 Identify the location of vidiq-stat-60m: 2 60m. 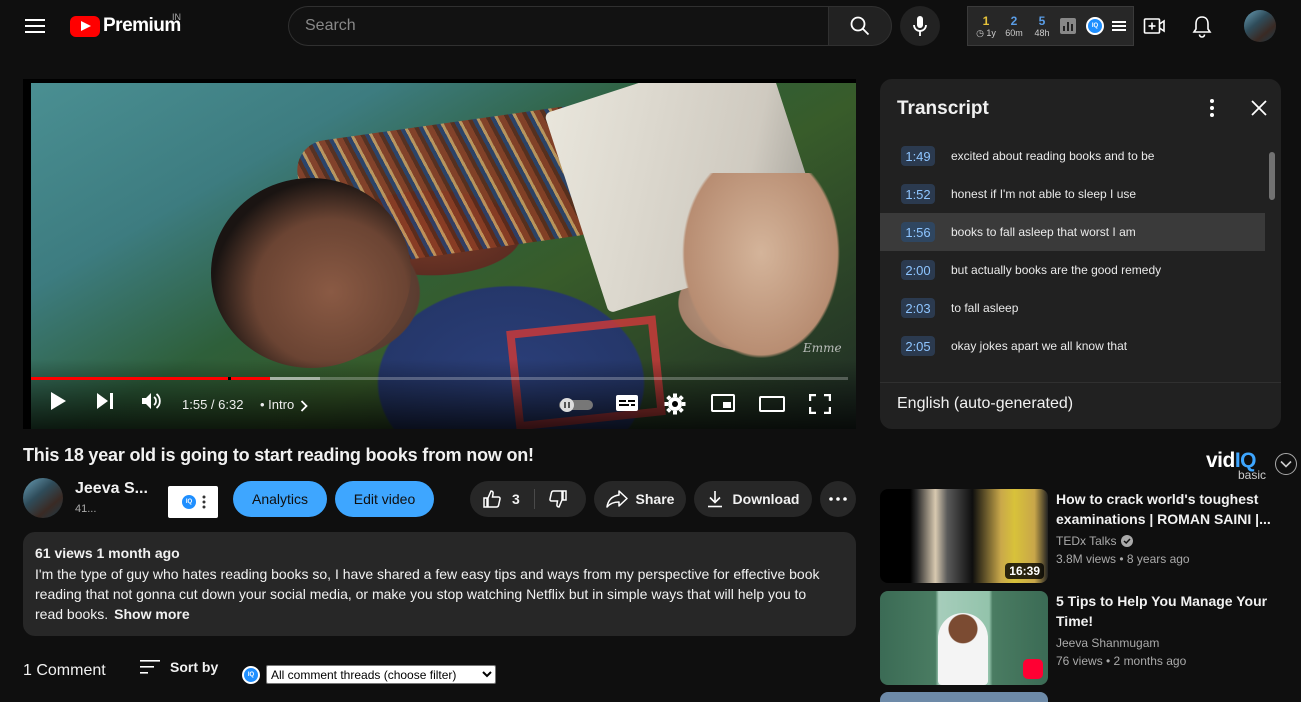
(1014, 25).